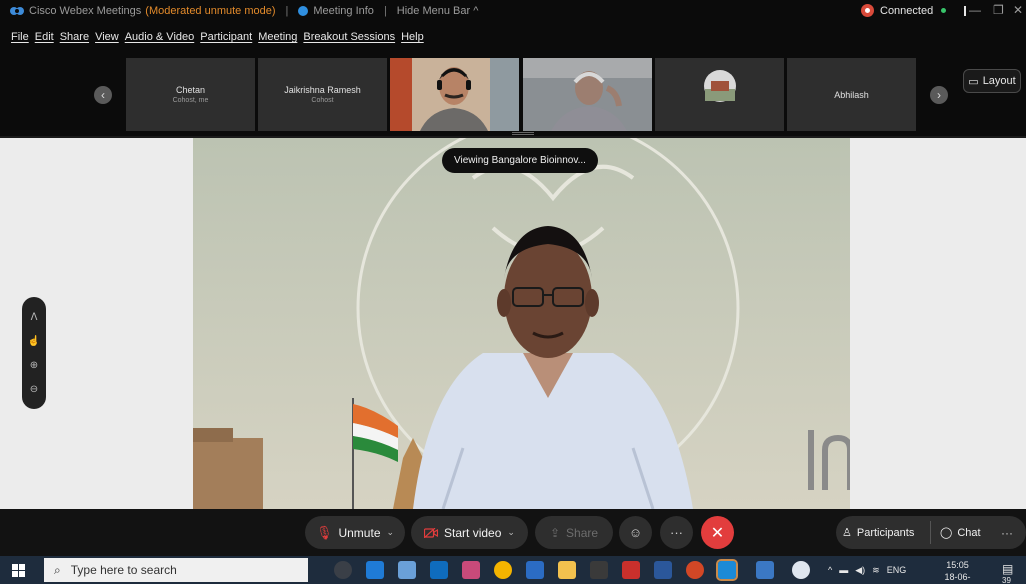 This screenshot has width=1026, height=584. Describe the element at coordinates (17, 11) in the screenshot. I see `webex-logo-icon` at that location.